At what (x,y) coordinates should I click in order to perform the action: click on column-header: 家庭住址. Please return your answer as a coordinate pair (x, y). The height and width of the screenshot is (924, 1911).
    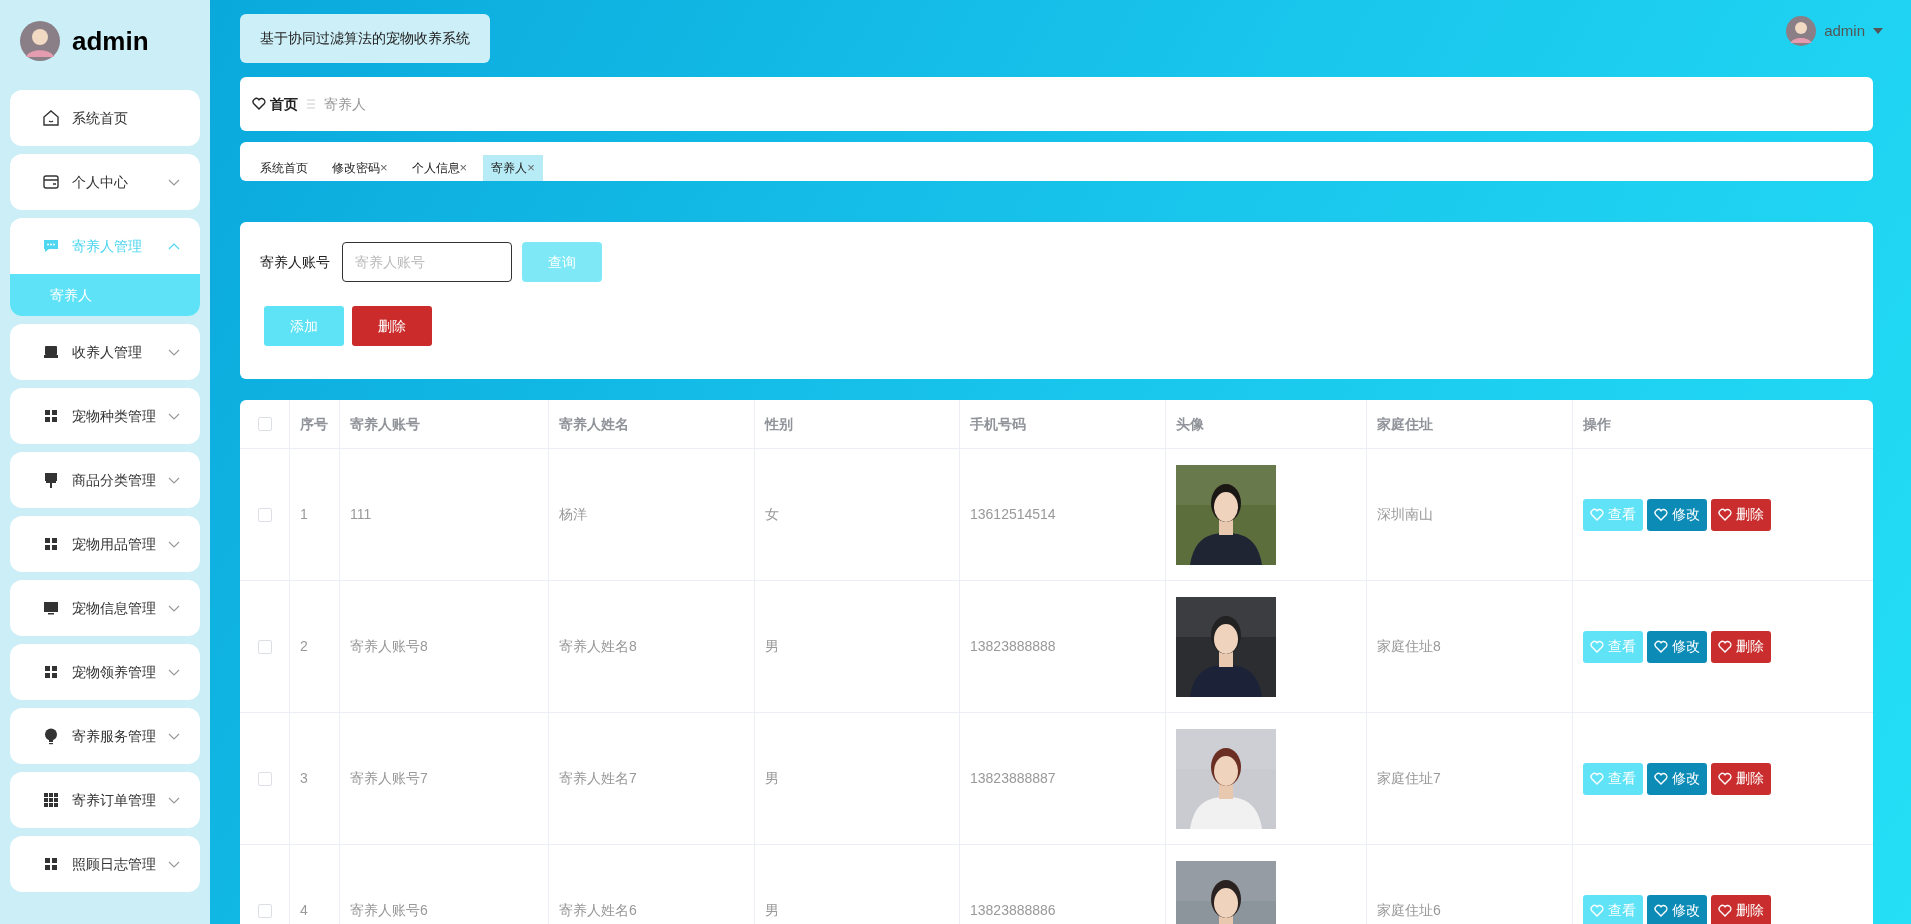
    Looking at the image, I should click on (1405, 424).